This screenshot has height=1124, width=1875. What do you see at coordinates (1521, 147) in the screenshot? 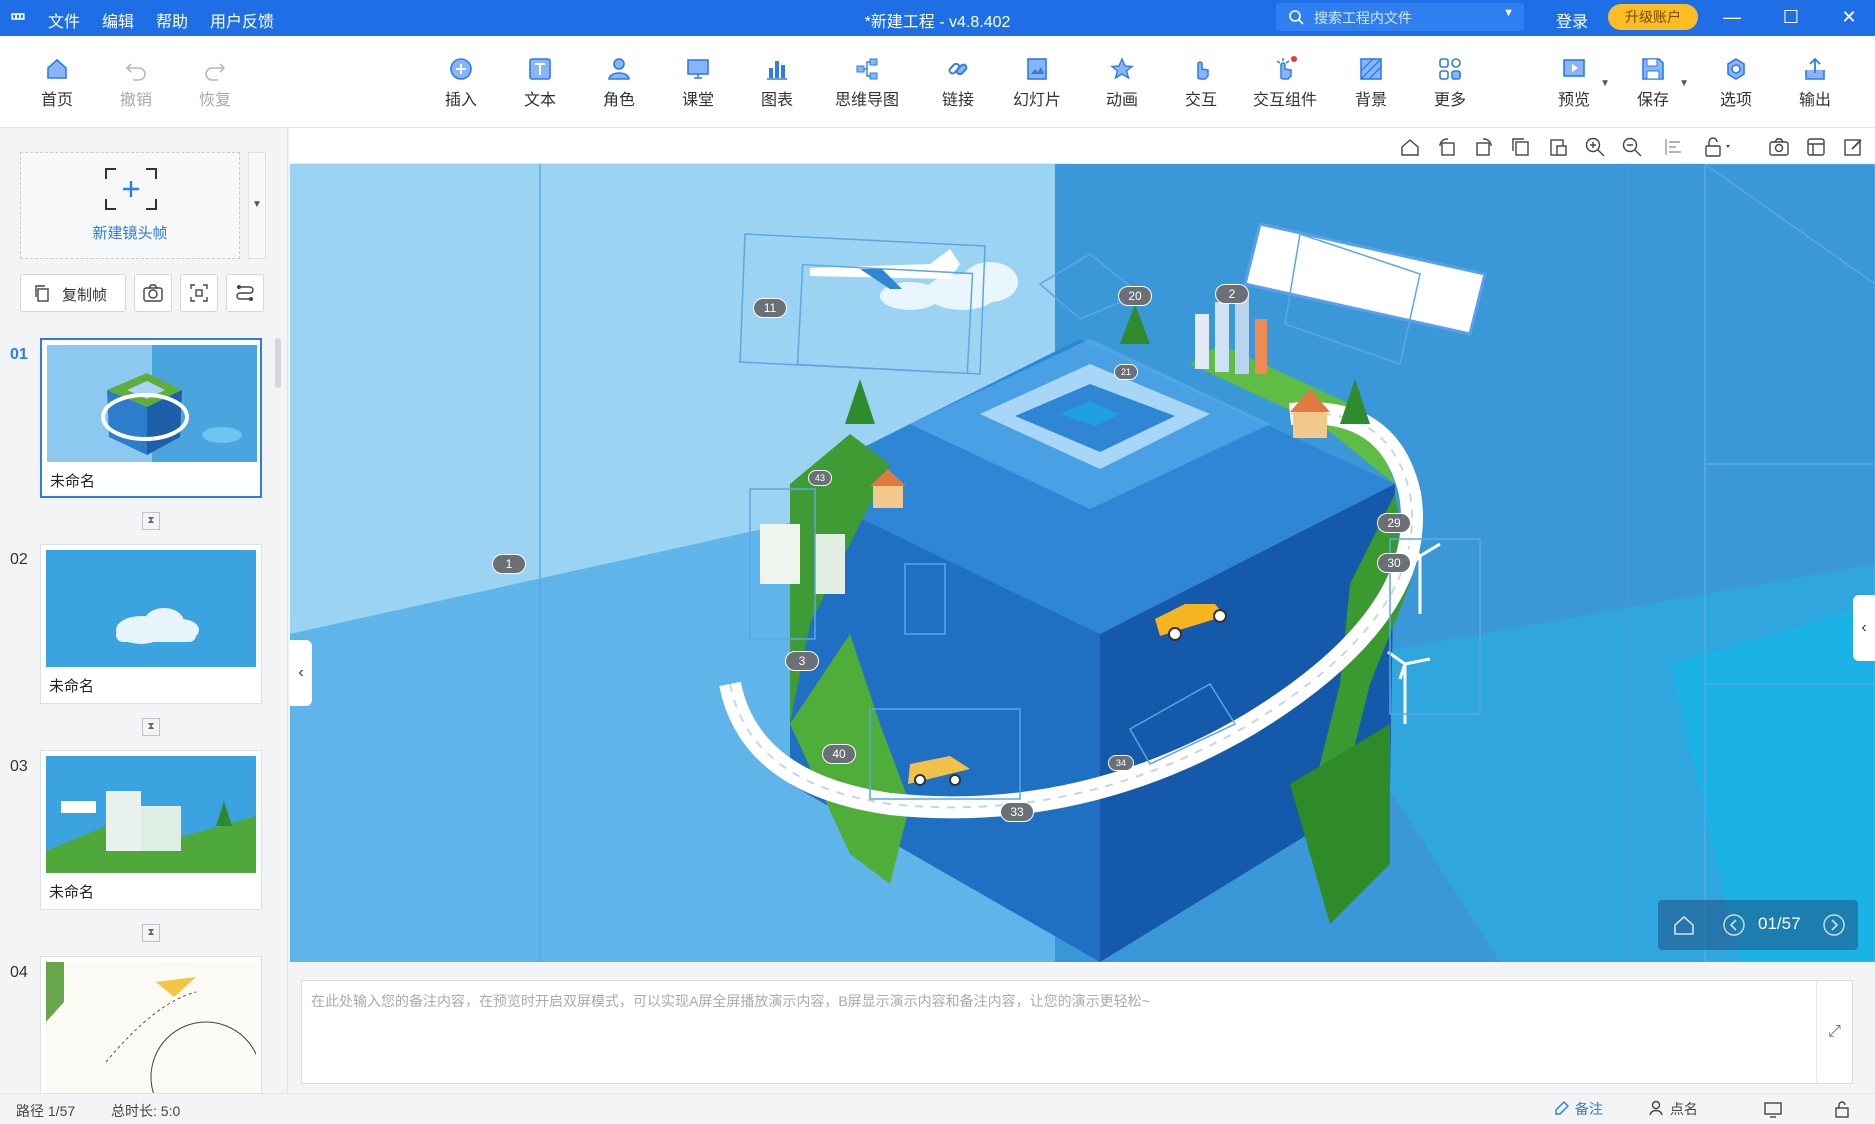
I see `copy-icon` at bounding box center [1521, 147].